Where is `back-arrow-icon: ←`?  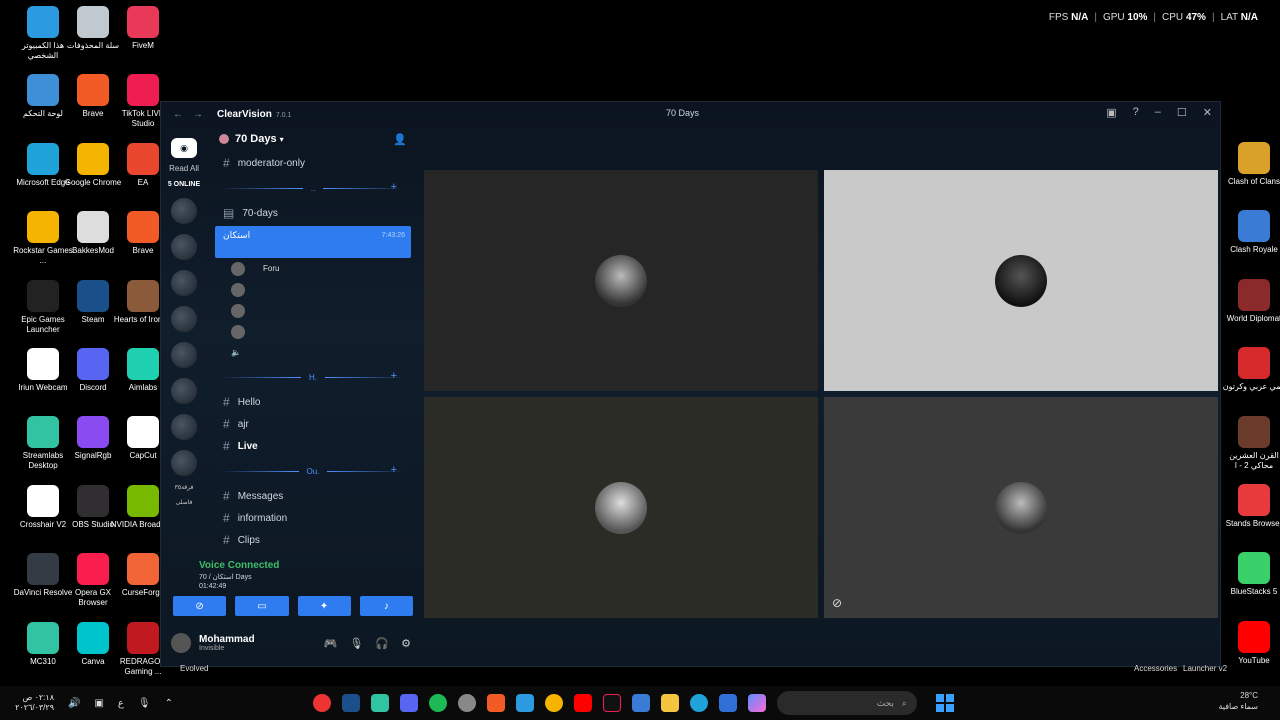
back-arrow-icon: ← is located at coordinates (178, 114).